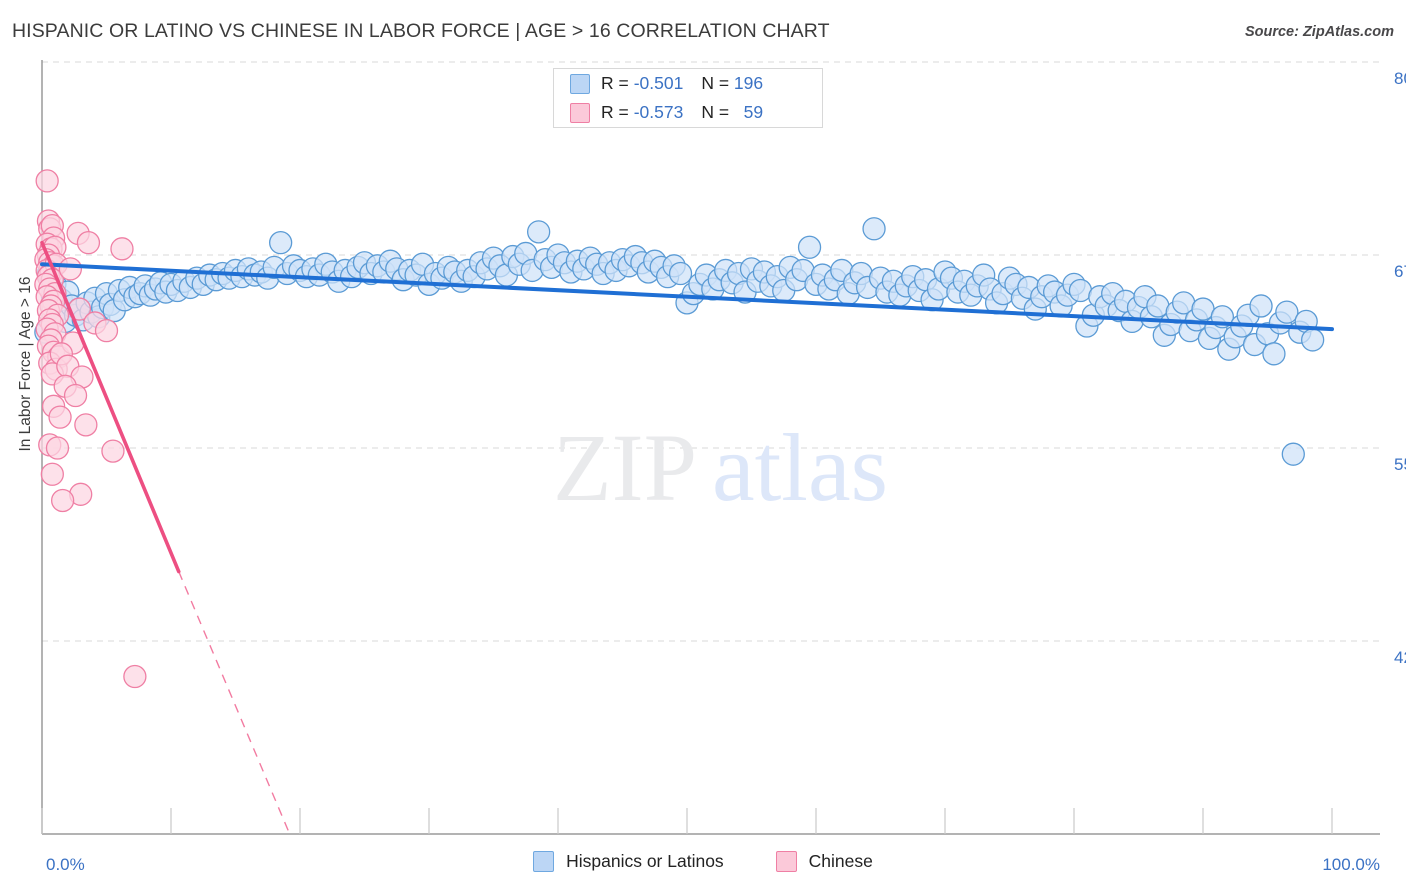  I want to click on legend-label-hispanics: Hispanics or Latinos, so click(645, 861).